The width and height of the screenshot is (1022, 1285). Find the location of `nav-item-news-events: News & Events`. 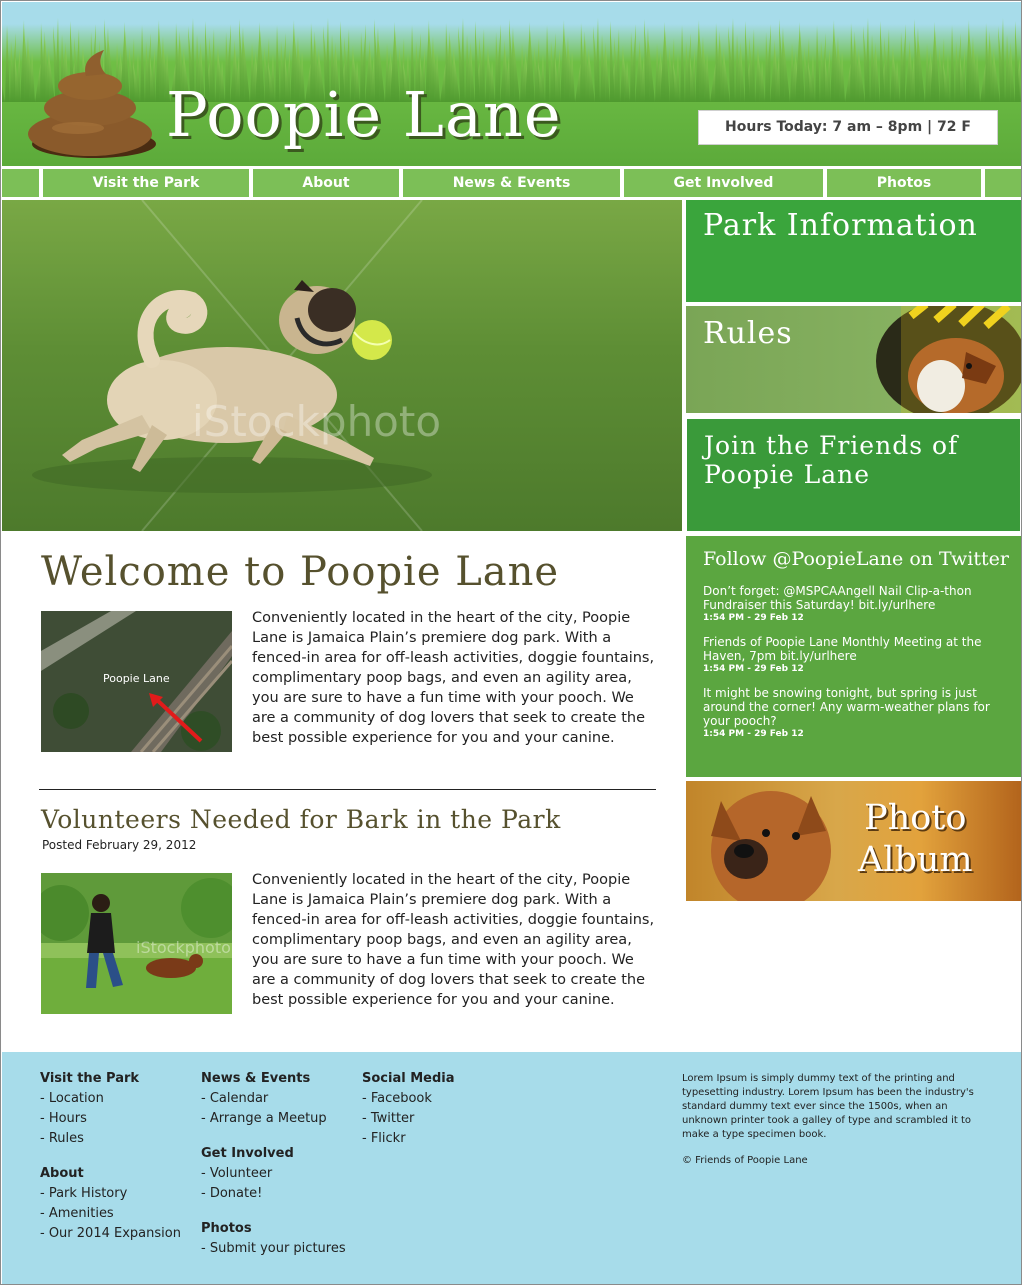

nav-item-news-events: News & Events is located at coordinates (511, 183).